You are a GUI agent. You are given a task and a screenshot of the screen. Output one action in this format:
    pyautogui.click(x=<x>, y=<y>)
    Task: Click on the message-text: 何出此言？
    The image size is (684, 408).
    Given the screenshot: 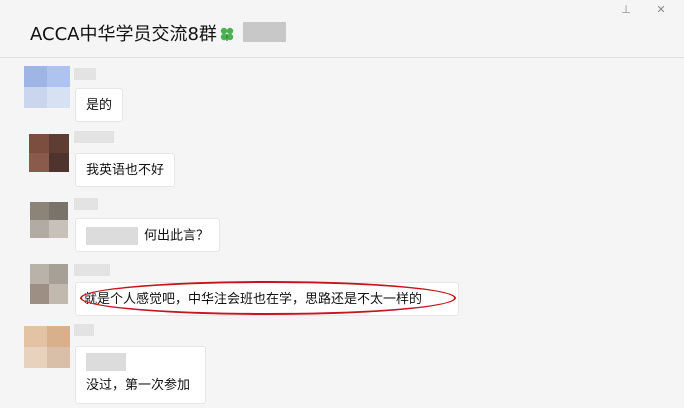 What is the action you would take?
    pyautogui.click(x=177, y=236)
    